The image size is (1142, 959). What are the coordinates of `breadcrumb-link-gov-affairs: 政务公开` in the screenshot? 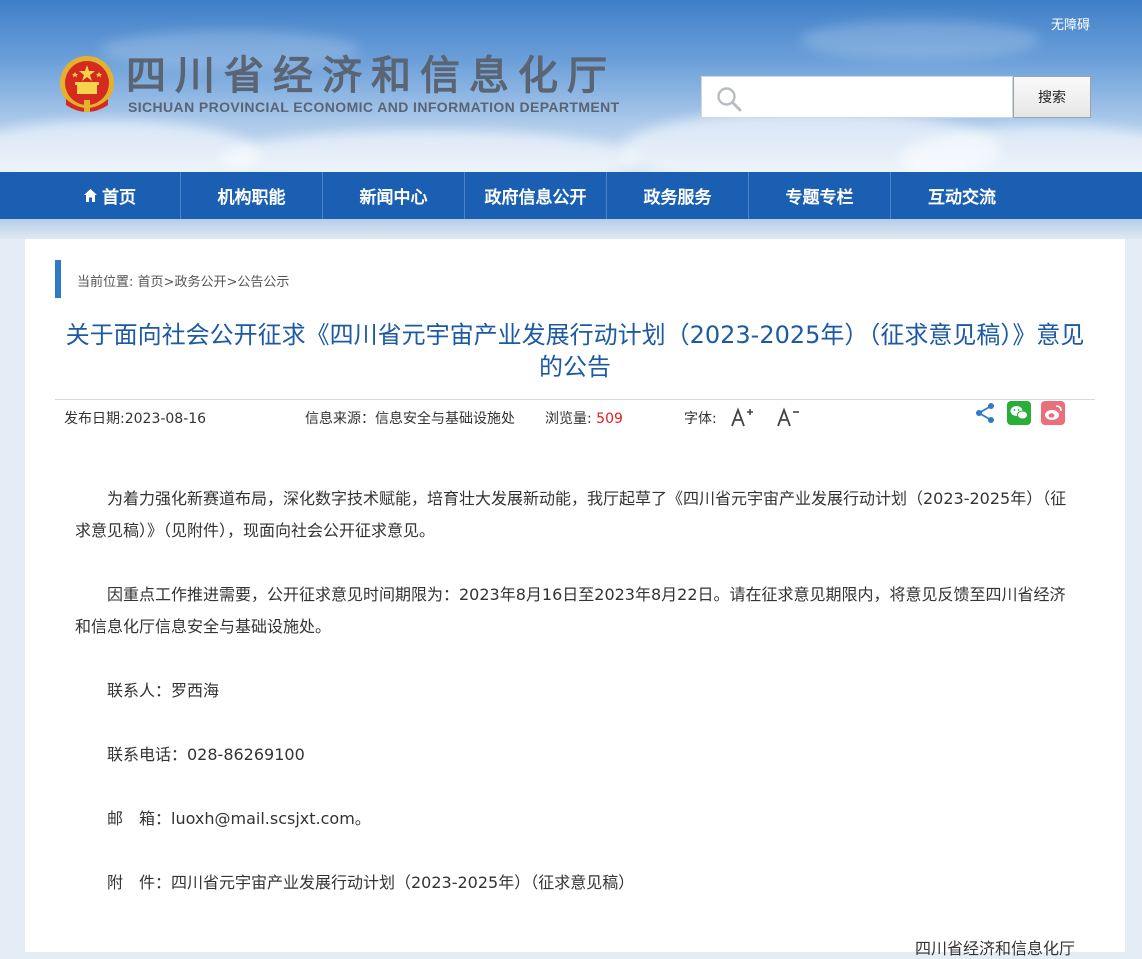 It's located at (200, 282).